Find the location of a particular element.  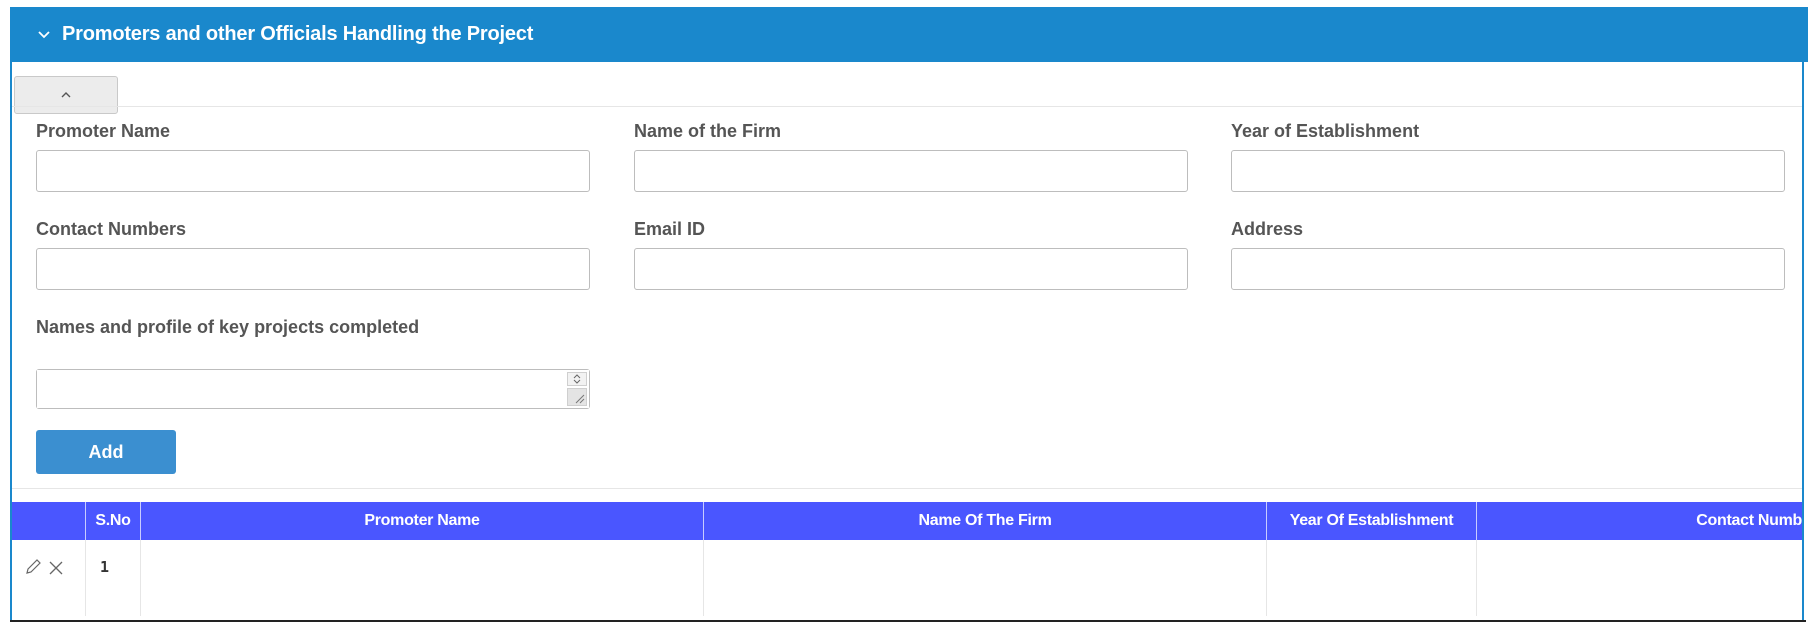

table-row: 1 is located at coordinates (907, 578).